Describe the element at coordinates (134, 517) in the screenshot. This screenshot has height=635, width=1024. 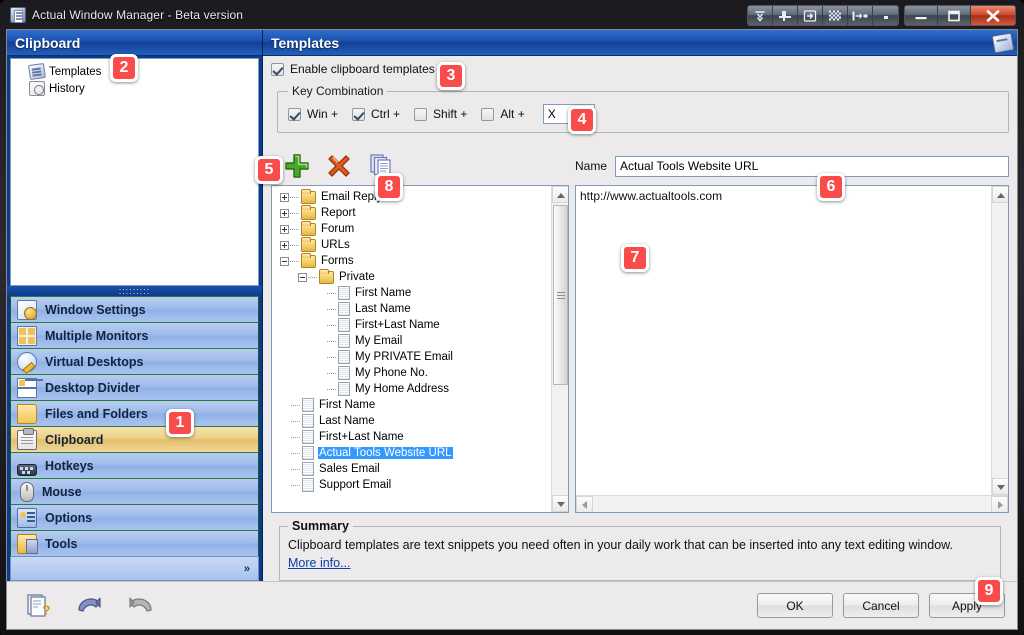
I see `sidebar-item-options: Options` at that location.